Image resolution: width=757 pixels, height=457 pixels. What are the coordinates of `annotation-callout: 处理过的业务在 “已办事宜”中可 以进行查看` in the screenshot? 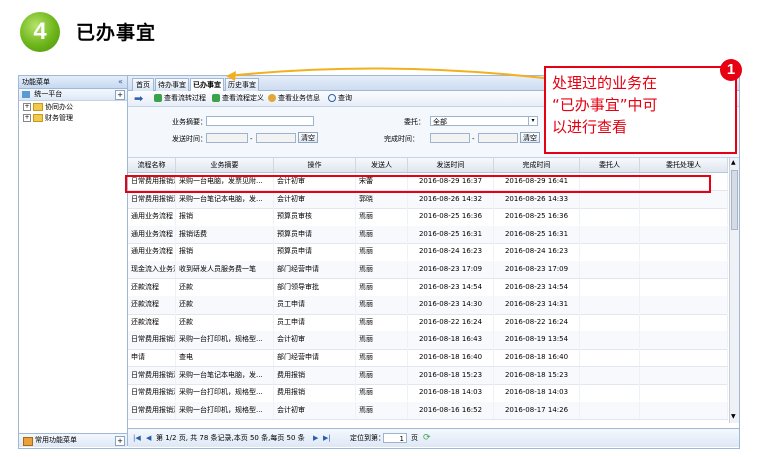 It's located at (640, 110).